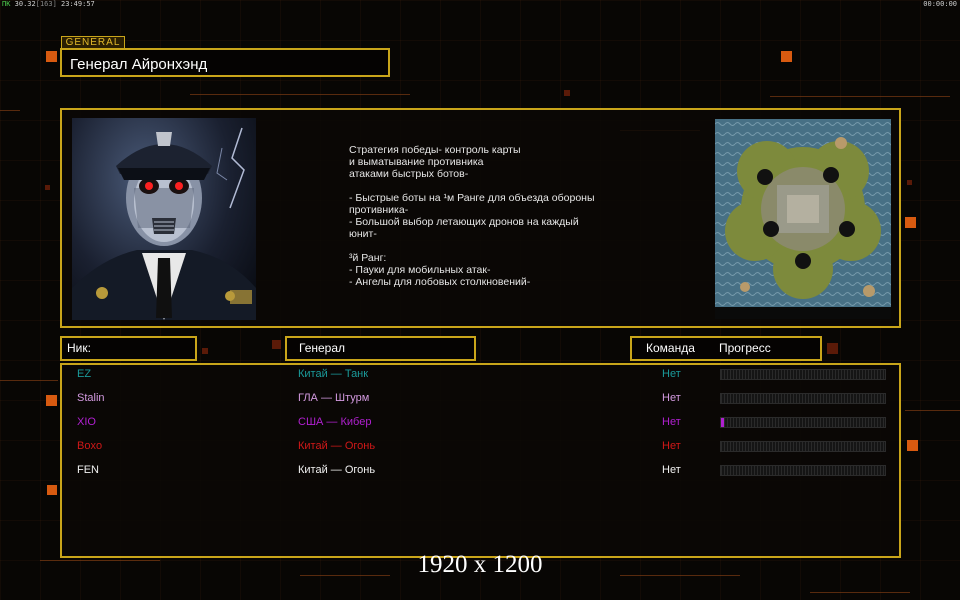 The height and width of the screenshot is (600, 960). I want to click on status-count: [163], so click(46, 4).